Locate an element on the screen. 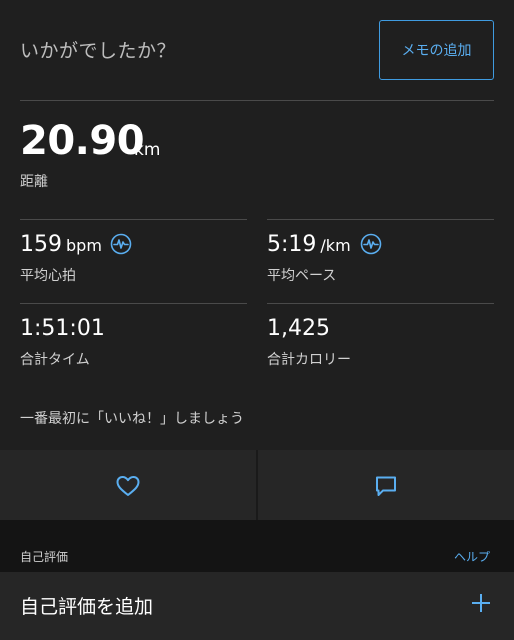 The width and height of the screenshot is (514, 640). self-evaluation-title: 自己評価 is located at coordinates (44, 557).